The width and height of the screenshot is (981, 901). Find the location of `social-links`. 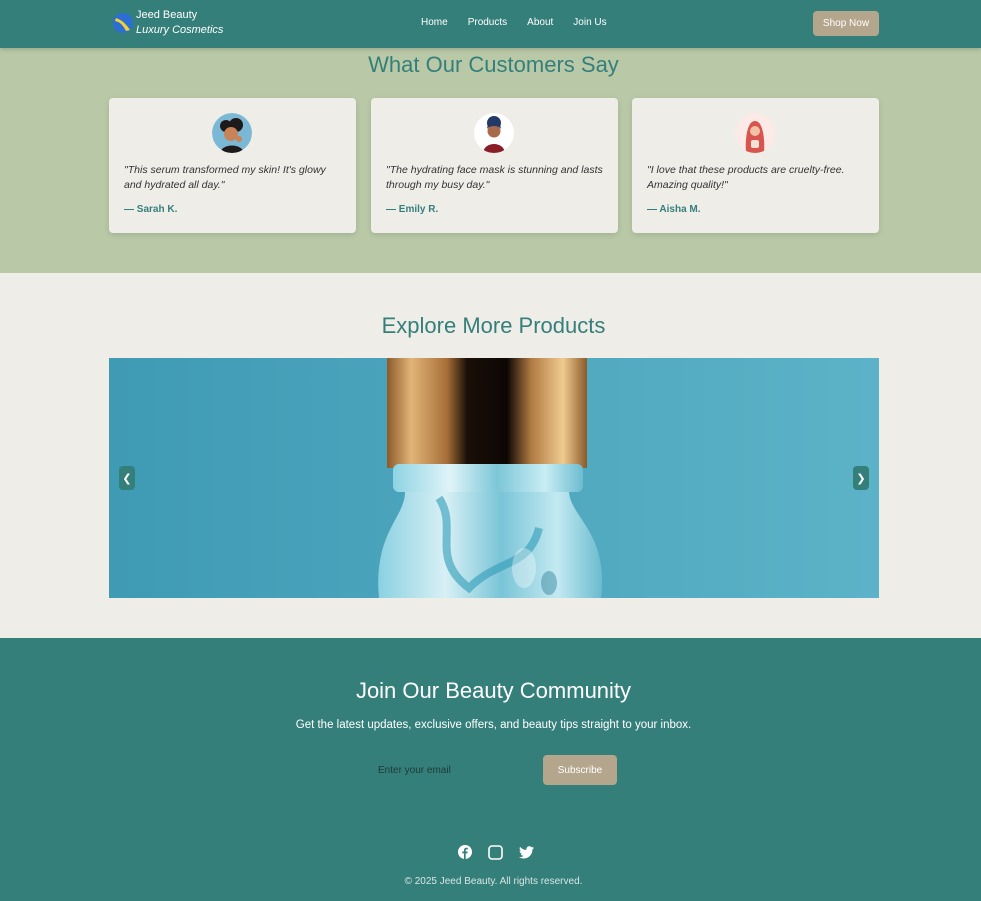

social-links is located at coordinates (495, 852).